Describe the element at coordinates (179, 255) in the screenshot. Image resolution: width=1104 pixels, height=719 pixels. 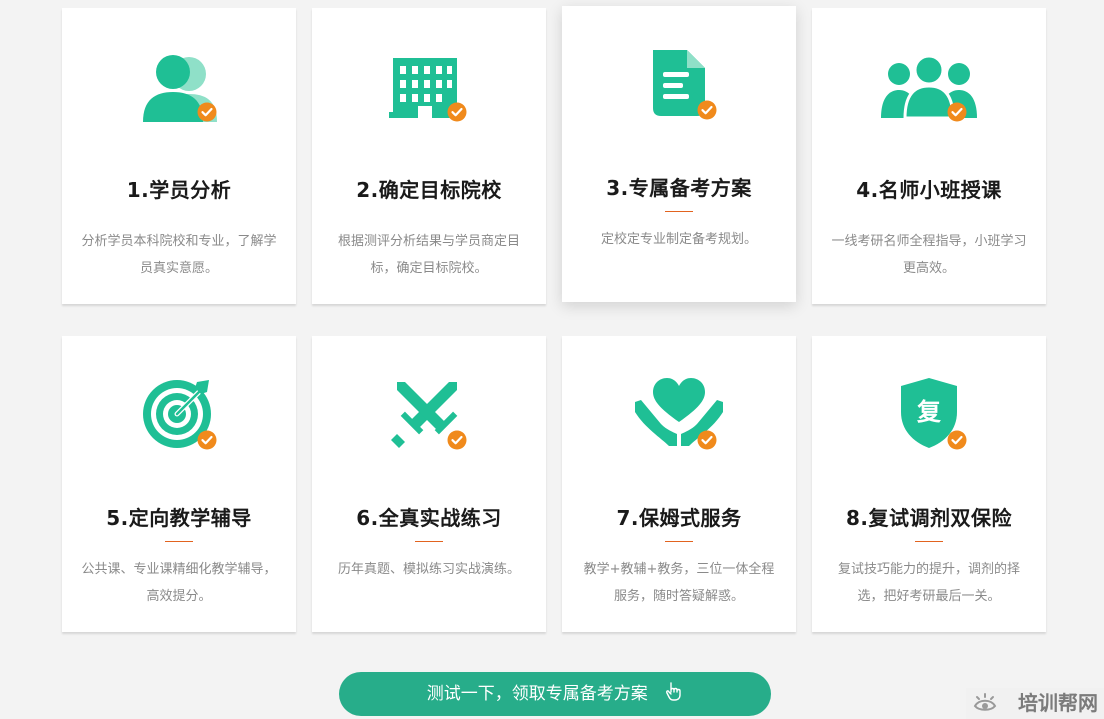
I see `card-description: 分析学员本科院校和专业，了解学员真实意愿。` at that location.